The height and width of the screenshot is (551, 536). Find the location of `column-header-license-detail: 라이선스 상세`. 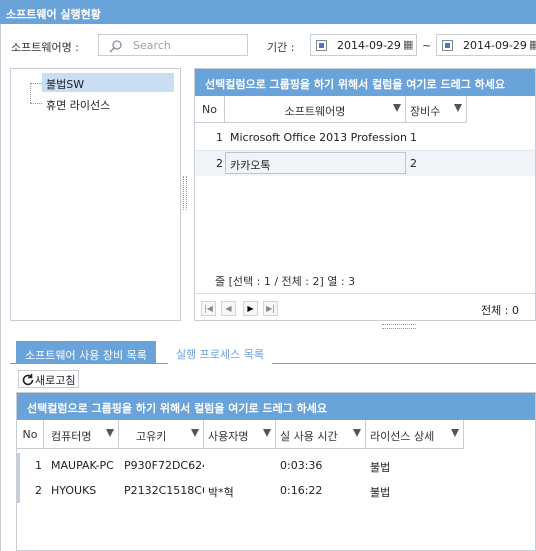

column-header-license-detail: 라이선스 상세 is located at coordinates (415, 434).